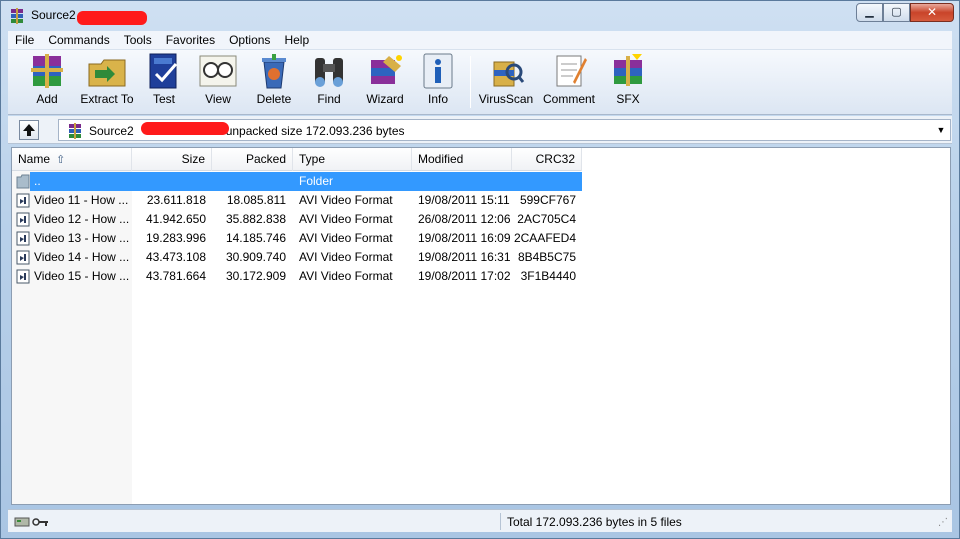 The width and height of the screenshot is (960, 539). What do you see at coordinates (464, 200) in the screenshot?
I see `file-modified: 19/08/2011 15:11` at bounding box center [464, 200].